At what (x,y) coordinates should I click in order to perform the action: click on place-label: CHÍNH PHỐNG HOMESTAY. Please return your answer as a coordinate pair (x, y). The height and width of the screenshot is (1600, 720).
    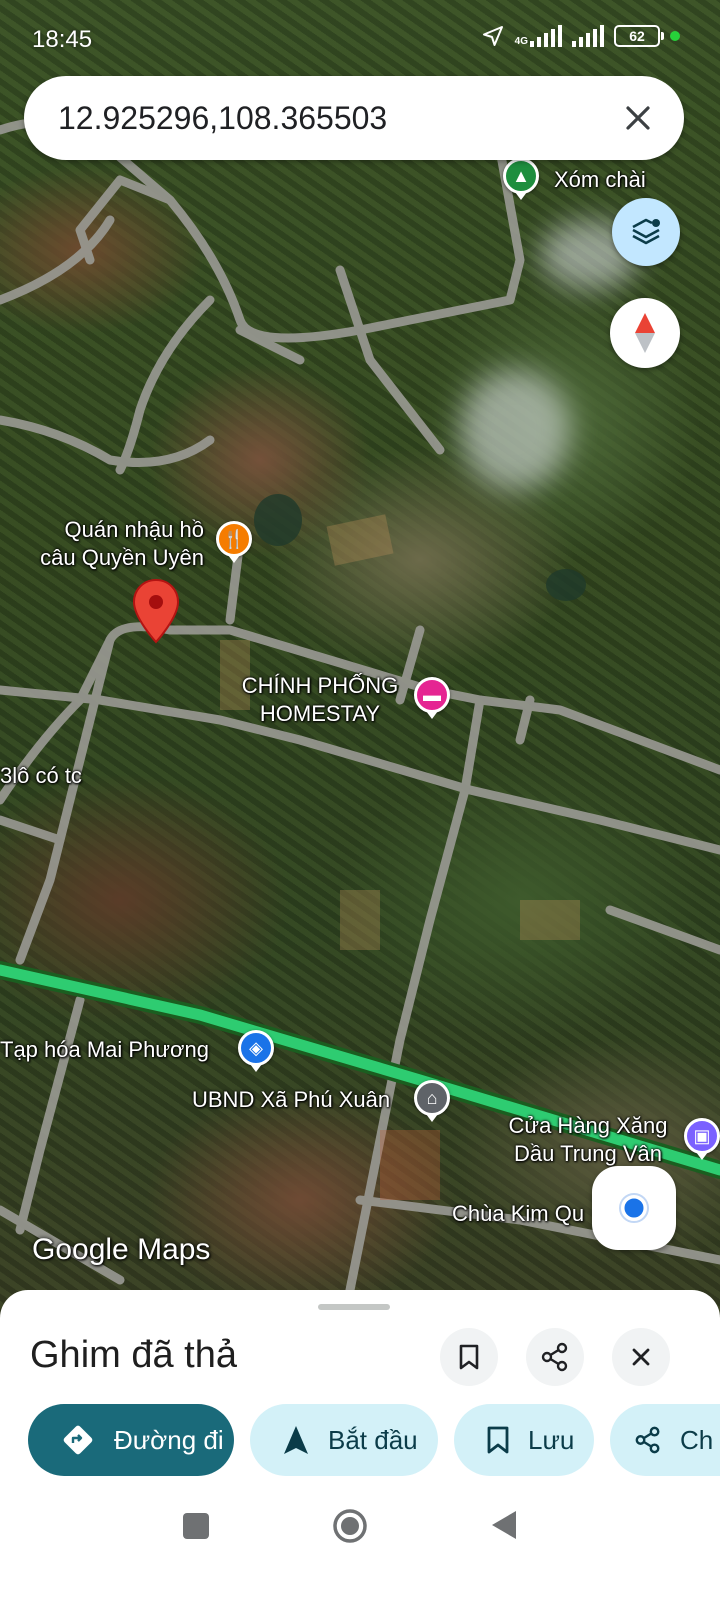
    Looking at the image, I should click on (320, 700).